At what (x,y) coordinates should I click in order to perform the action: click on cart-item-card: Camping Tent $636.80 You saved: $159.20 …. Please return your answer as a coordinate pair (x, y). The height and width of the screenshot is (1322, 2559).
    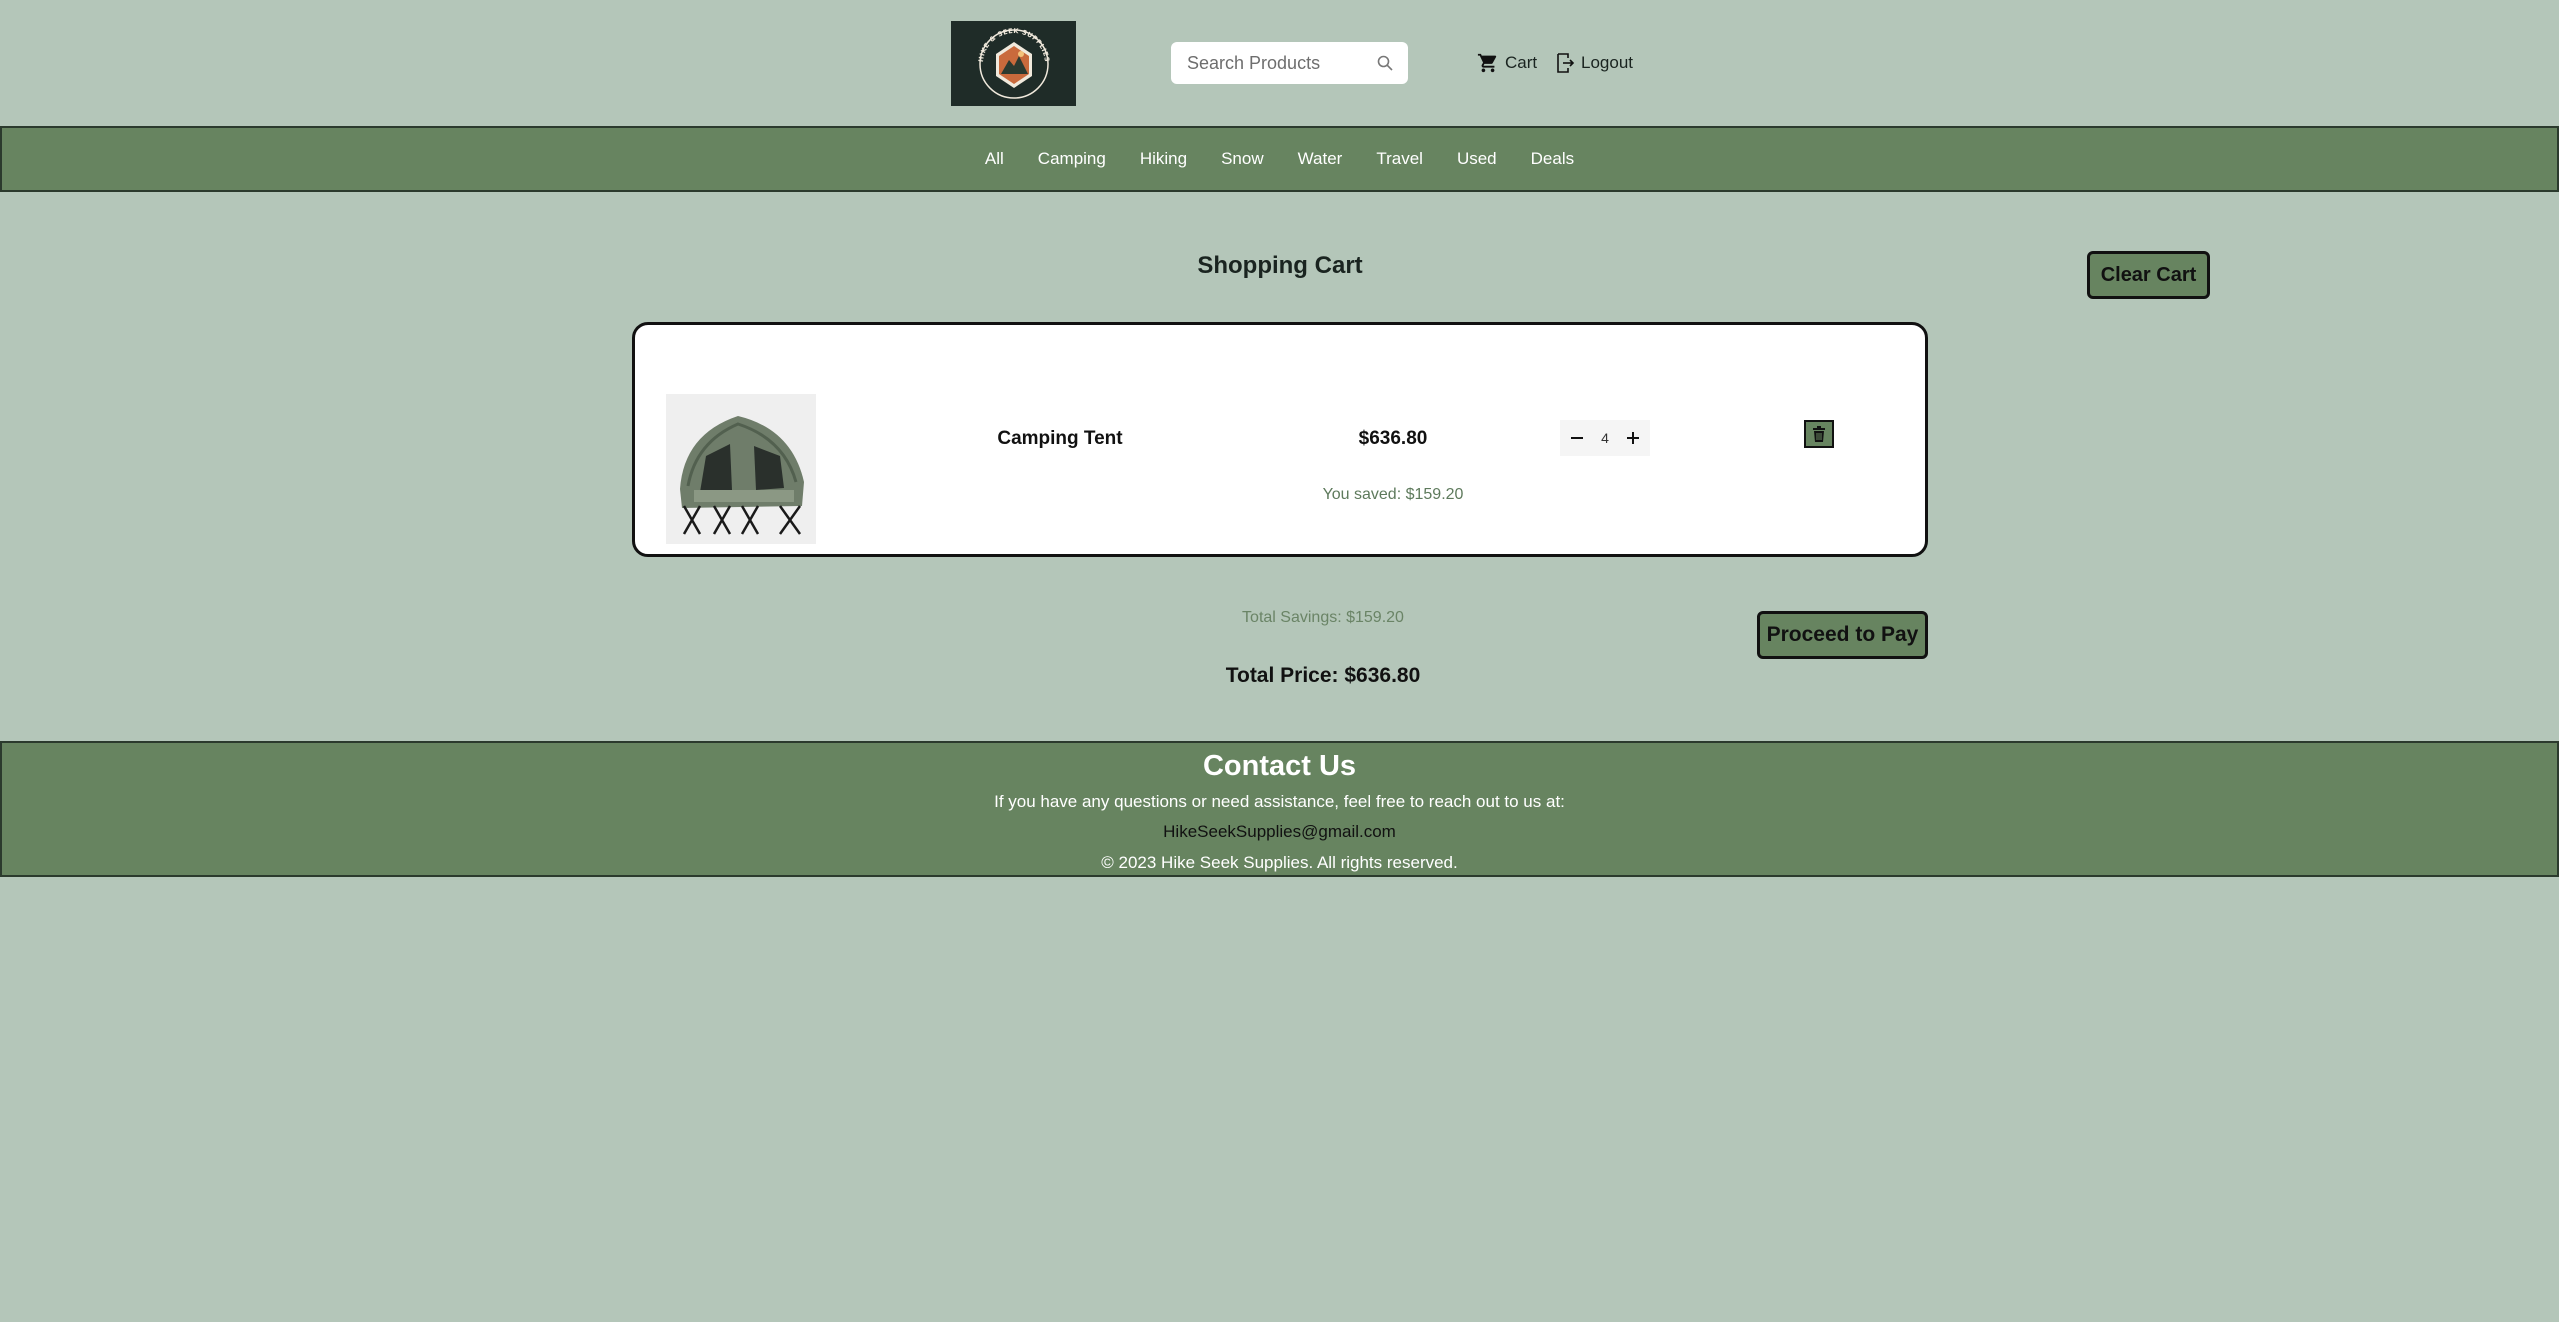
    Looking at the image, I should click on (1280, 439).